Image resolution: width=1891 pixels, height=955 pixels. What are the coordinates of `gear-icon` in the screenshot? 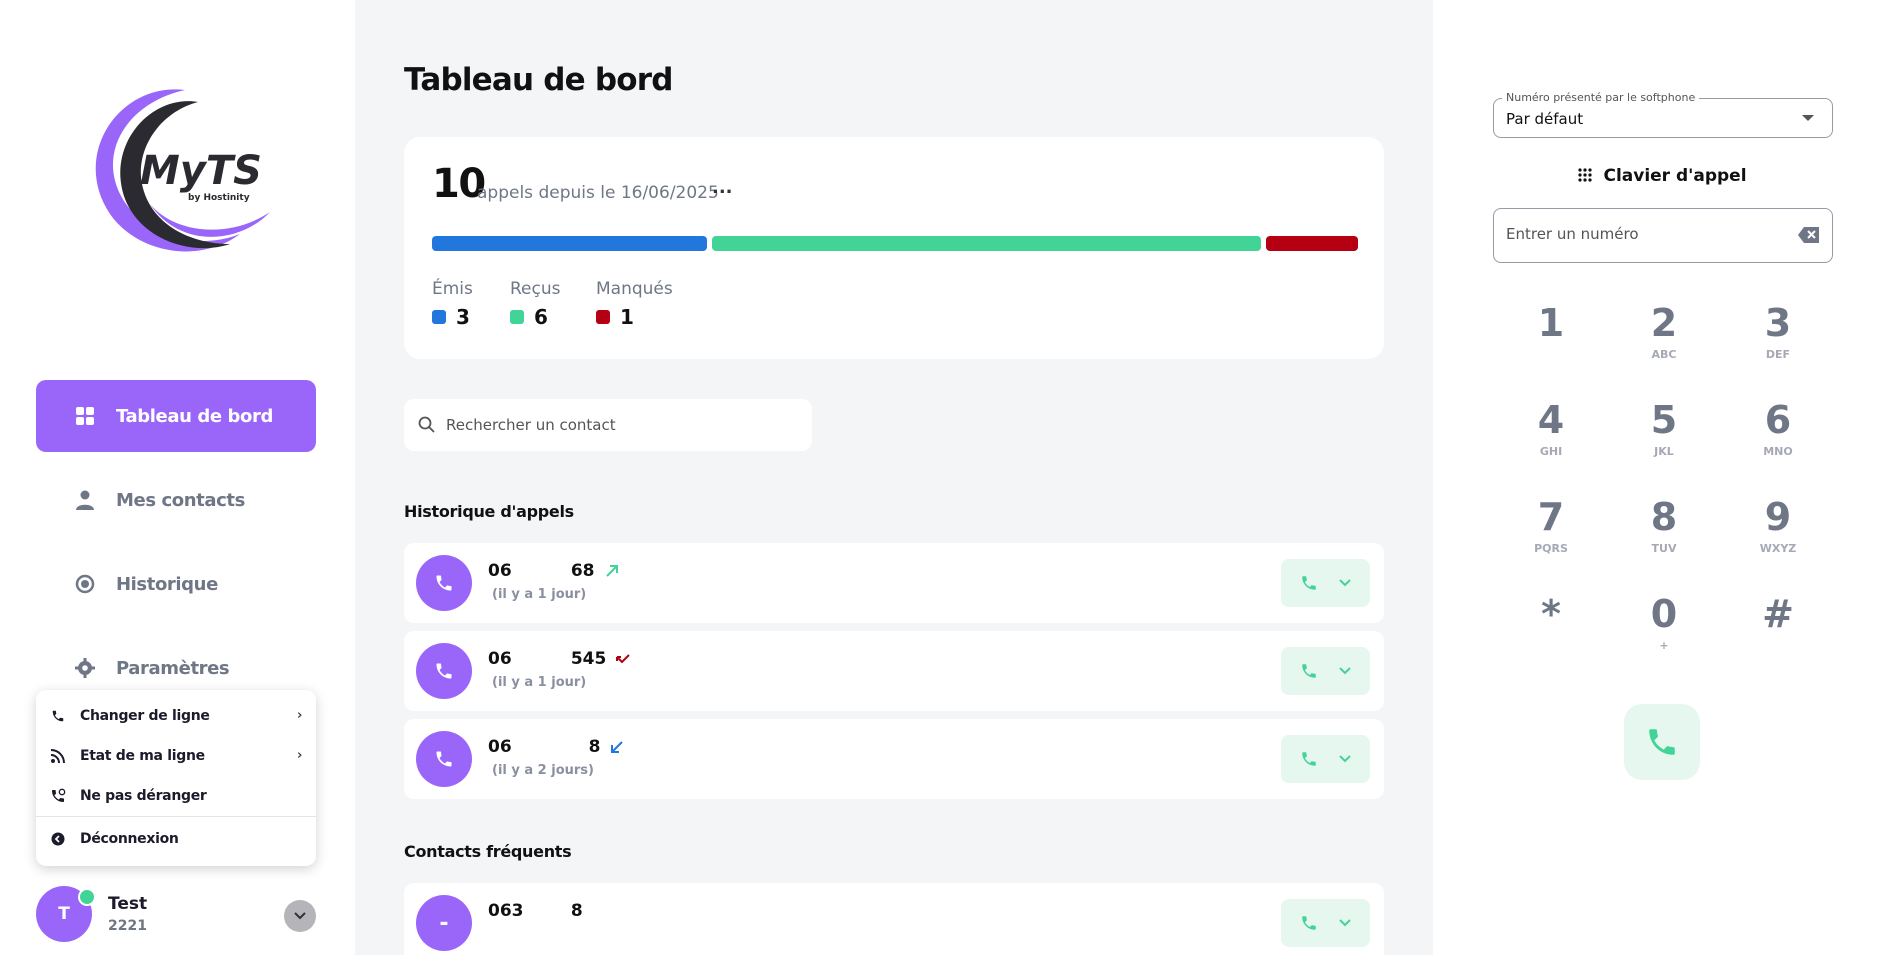 It's located at (85, 668).